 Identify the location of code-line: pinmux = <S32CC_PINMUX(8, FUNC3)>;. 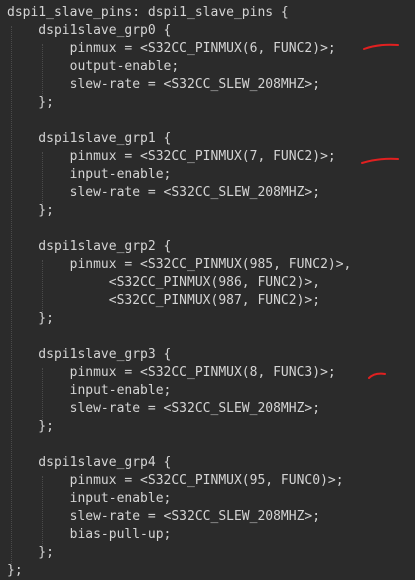
(171, 372).